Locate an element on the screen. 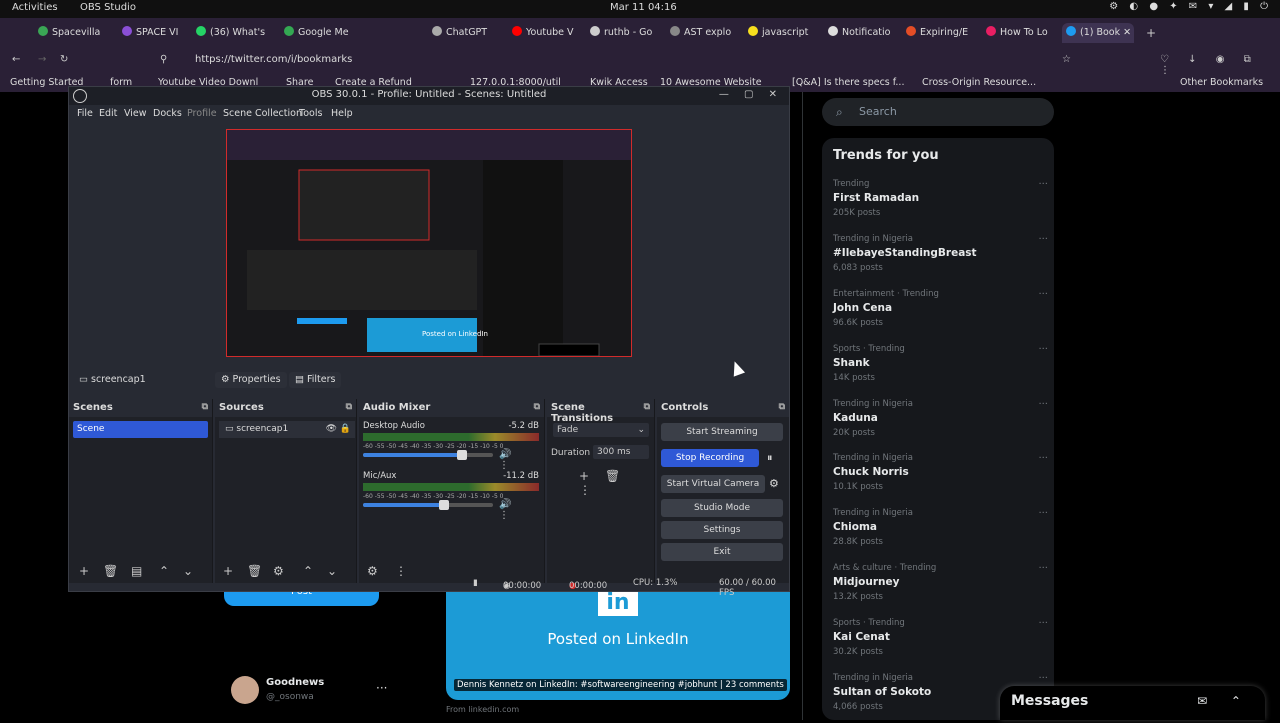 This screenshot has width=1280, height=723. tab-javascript: javascript is located at coordinates (783, 33).